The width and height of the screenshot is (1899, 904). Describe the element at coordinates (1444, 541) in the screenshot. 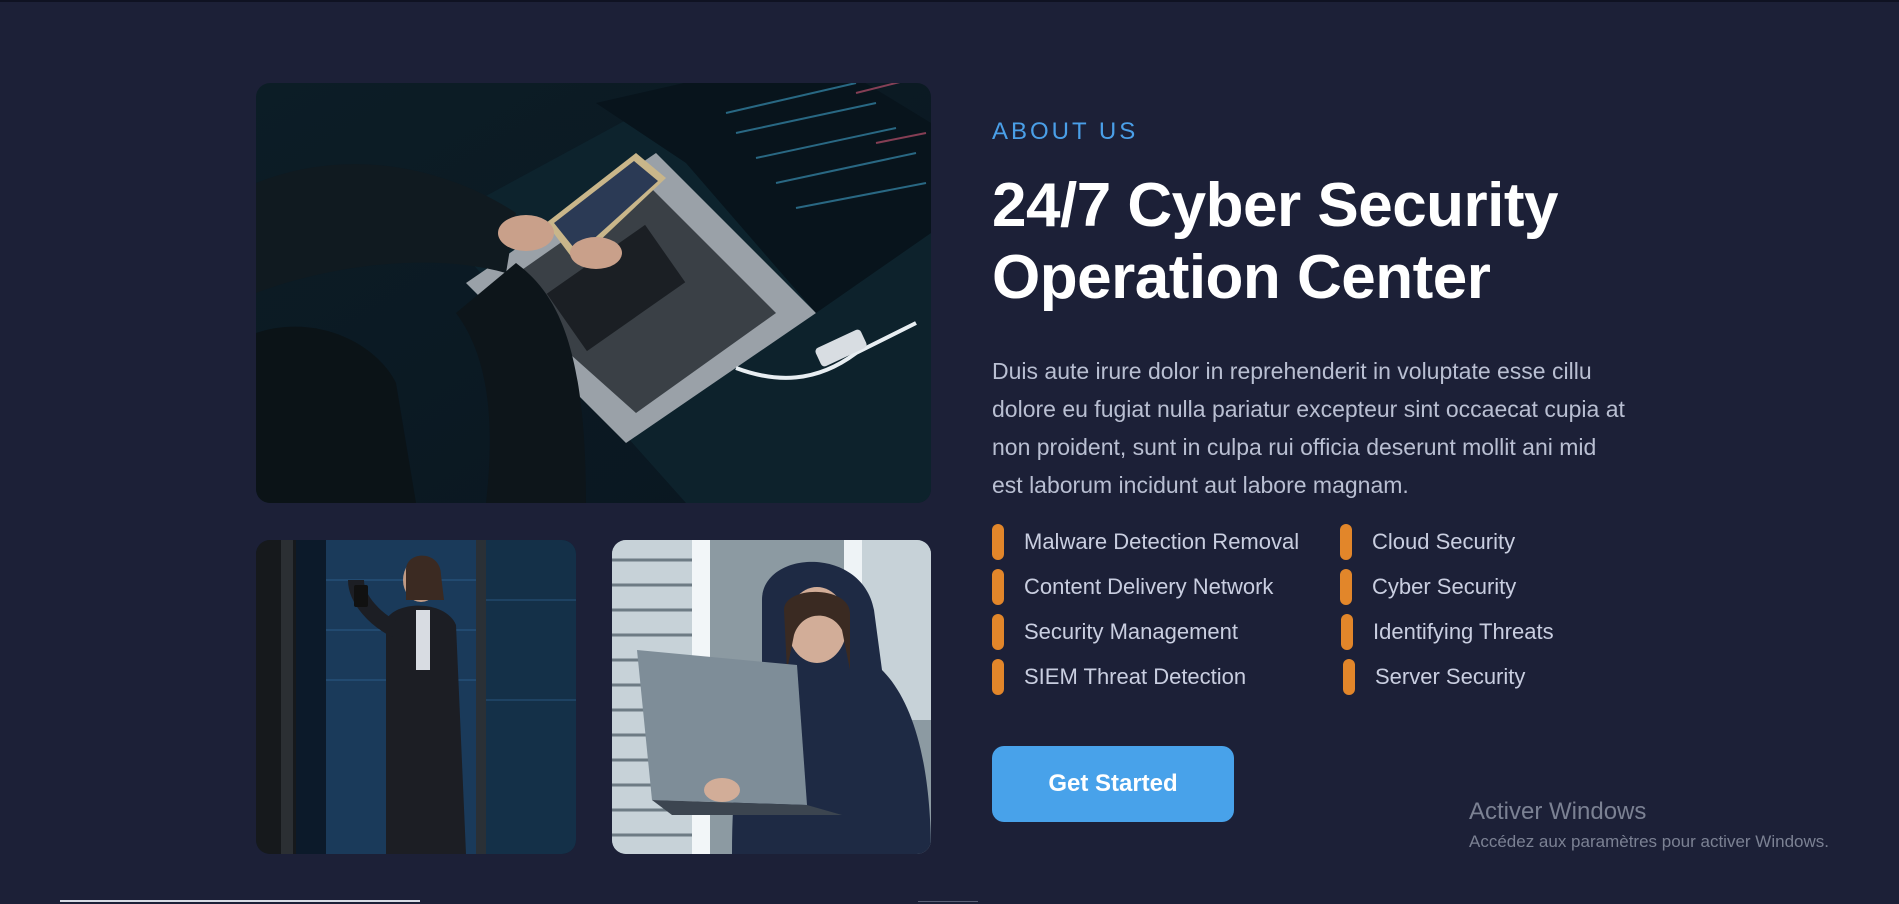

I see `feature-label: Cloud Security` at that location.